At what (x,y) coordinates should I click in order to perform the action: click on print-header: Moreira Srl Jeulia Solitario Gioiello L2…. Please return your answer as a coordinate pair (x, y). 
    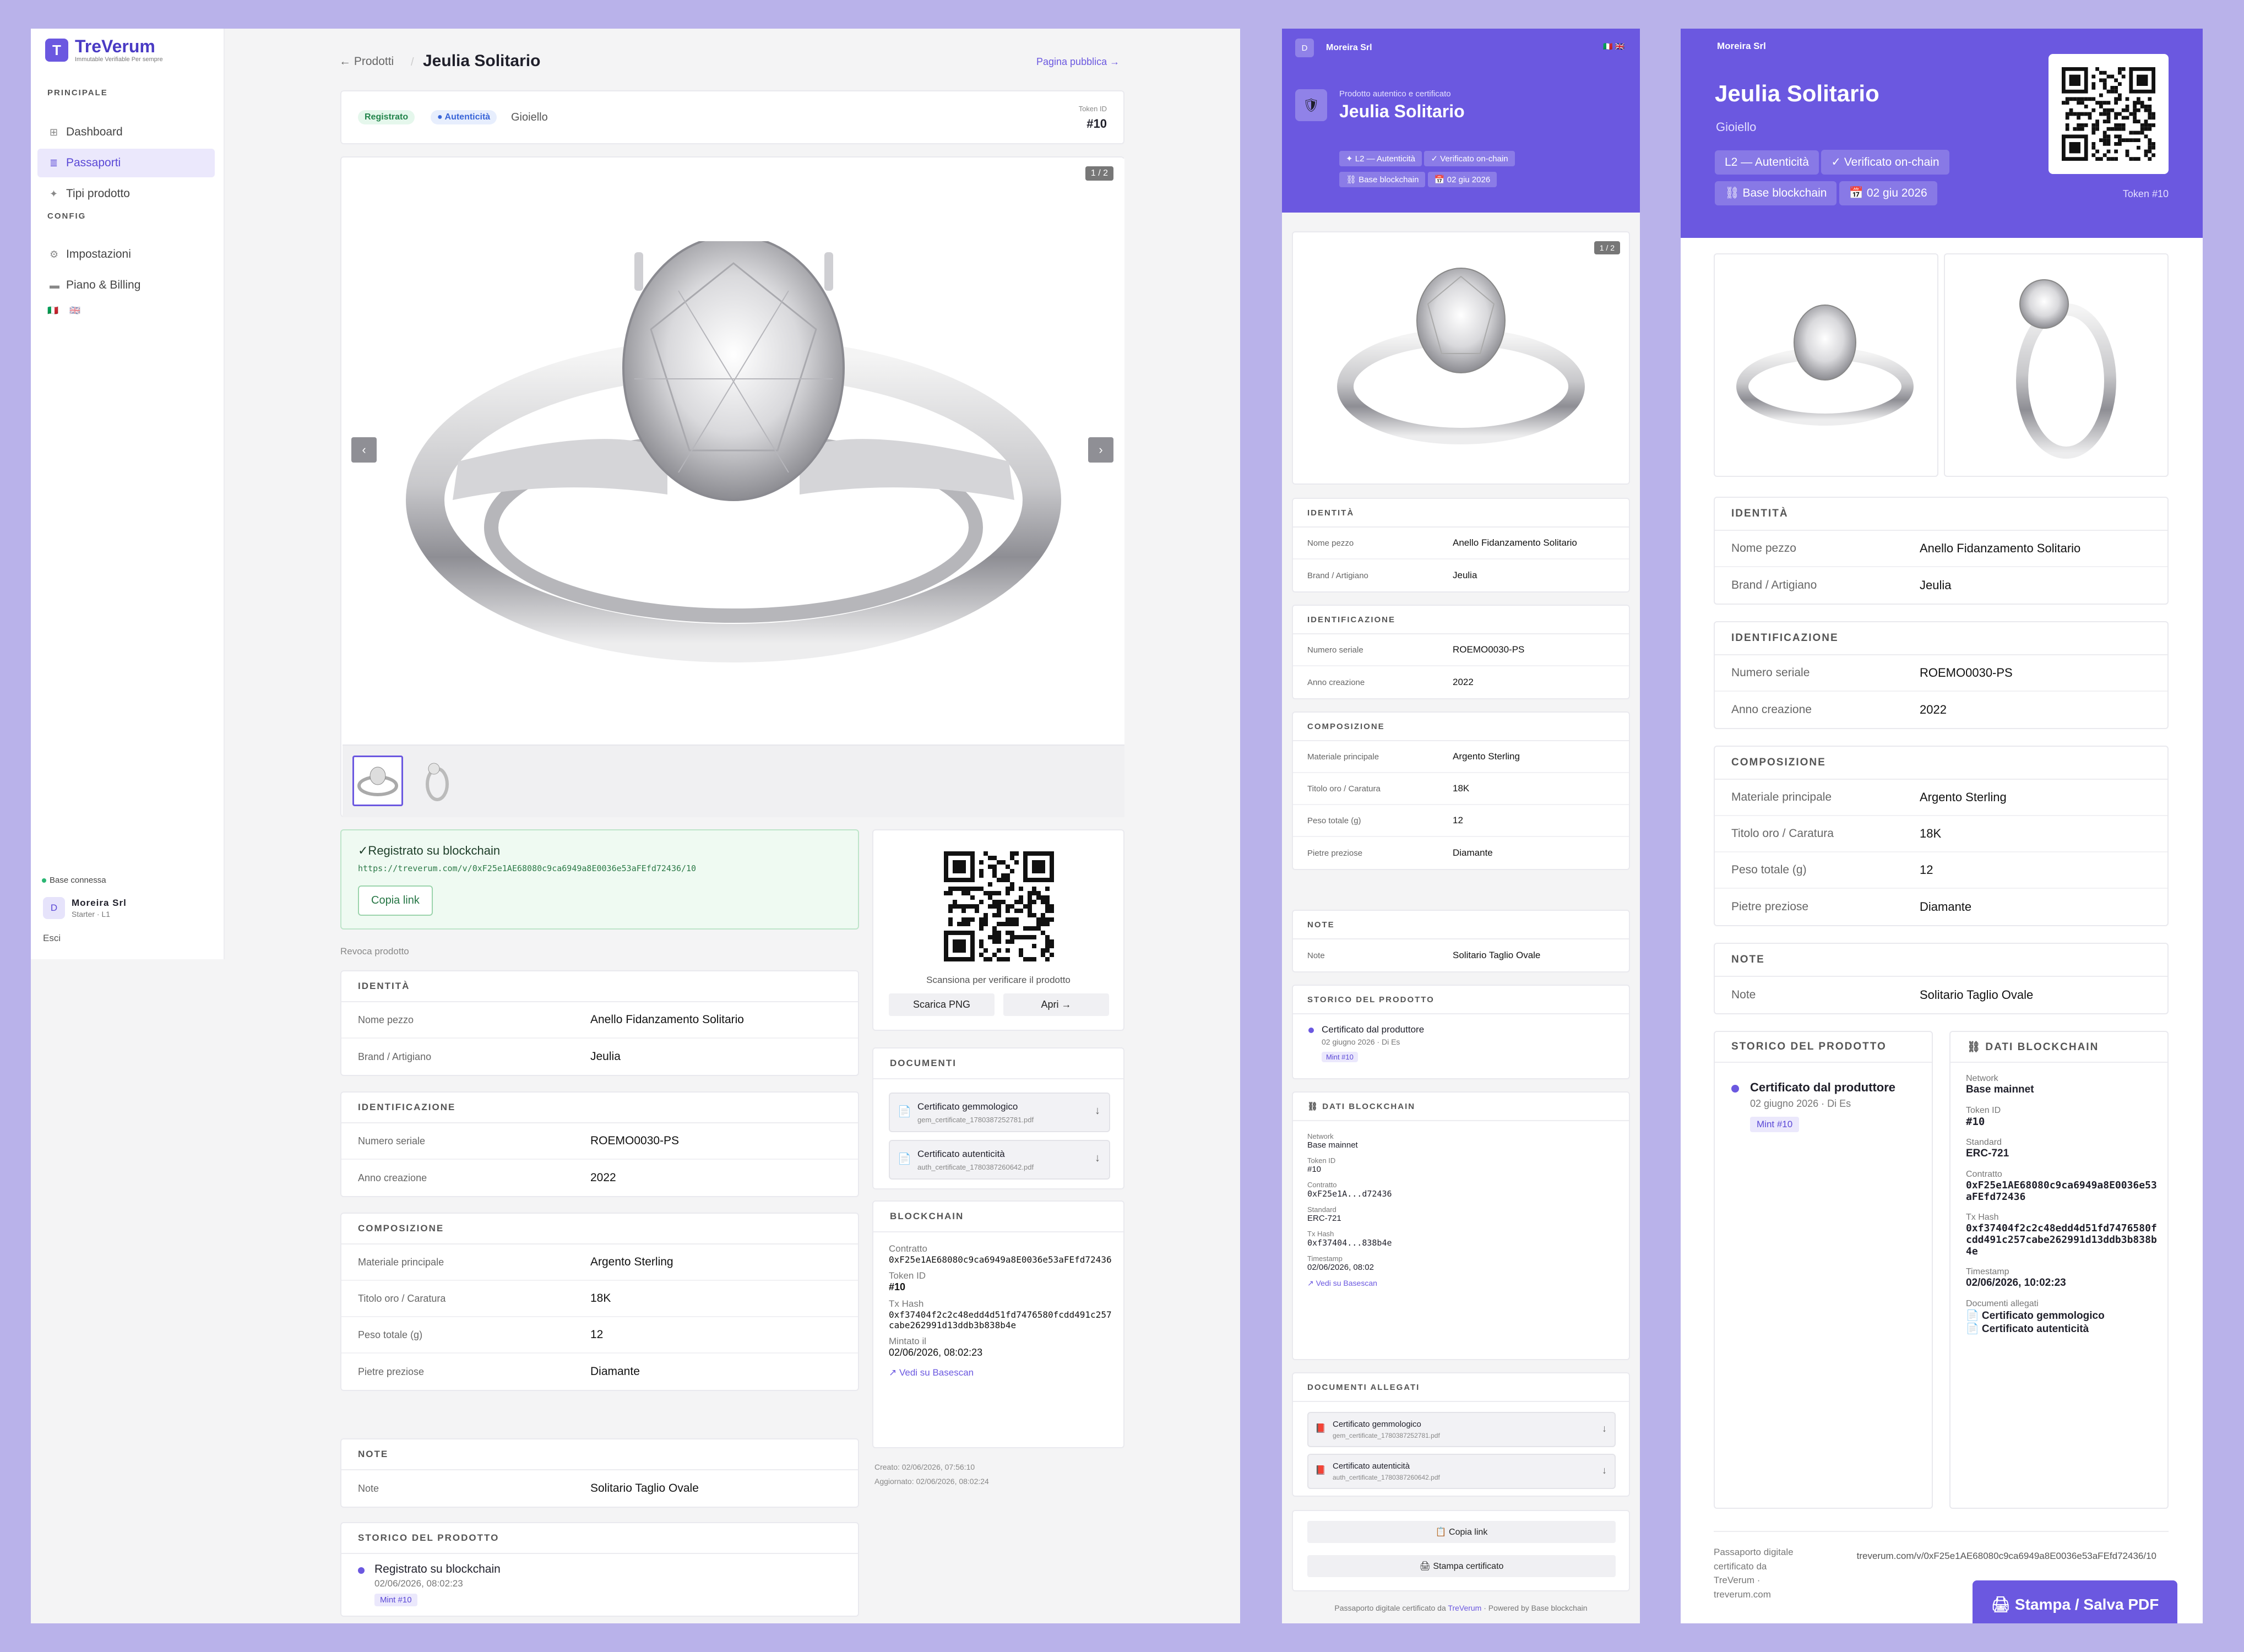
    Looking at the image, I should click on (1942, 133).